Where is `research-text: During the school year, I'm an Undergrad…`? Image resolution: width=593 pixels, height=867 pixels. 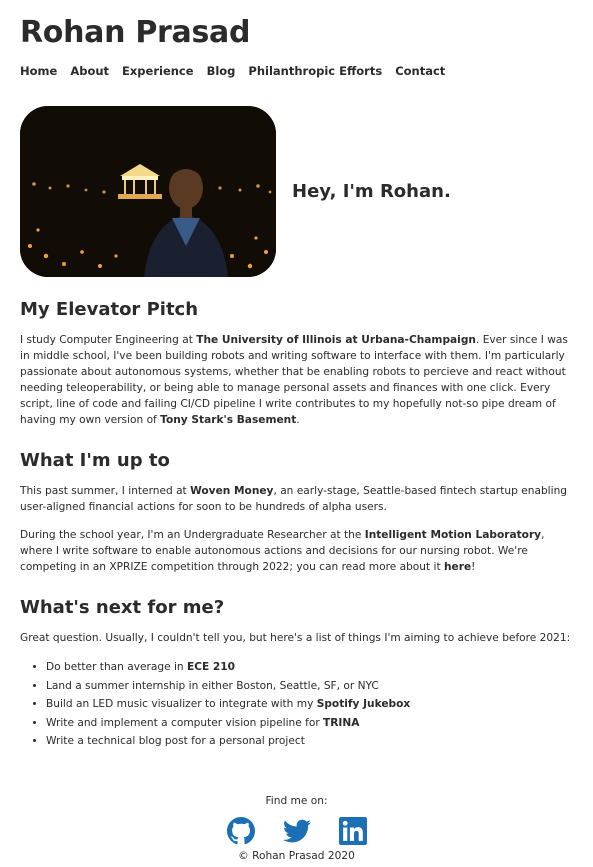
research-text: During the school year, I'm an Undergrad… is located at coordinates (282, 551).